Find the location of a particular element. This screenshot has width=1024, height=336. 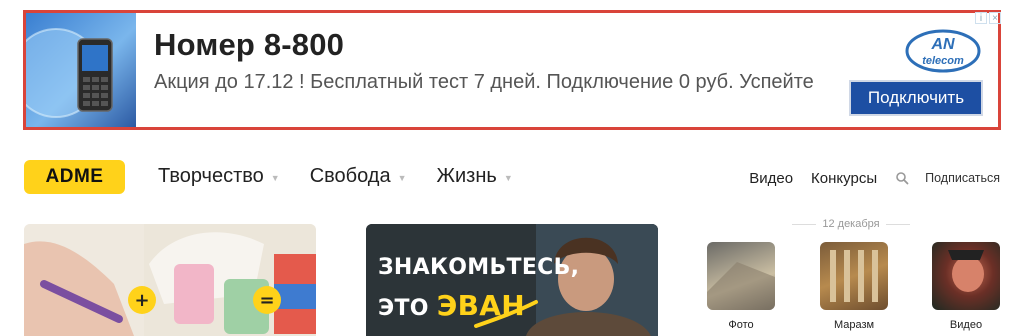

sidebar-date: 12 декабря is located at coordinates (851, 224).